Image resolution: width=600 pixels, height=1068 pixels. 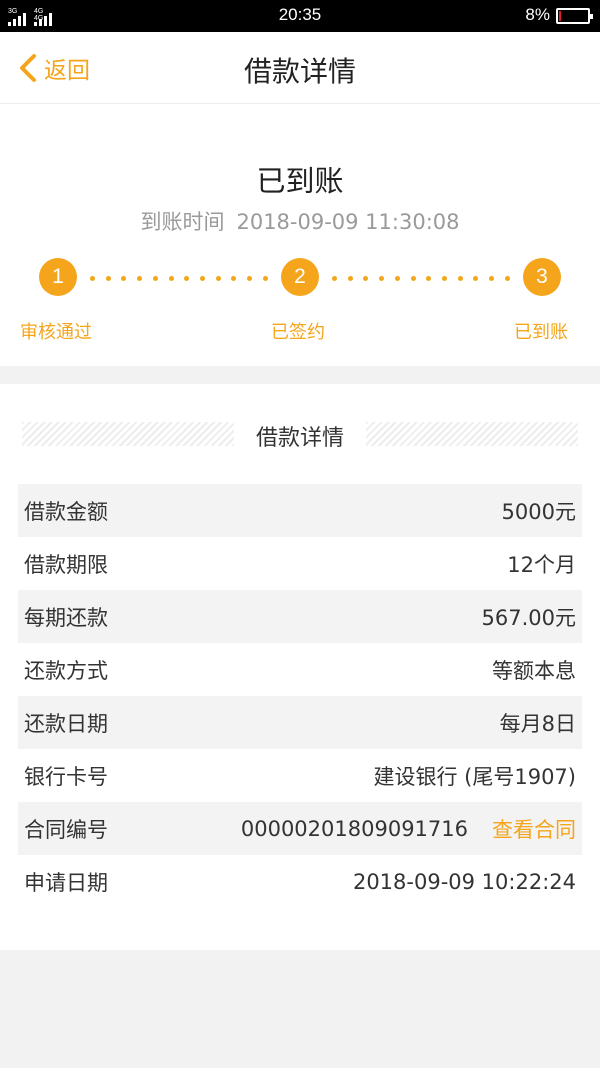 I want to click on detail-label: 借款期限, so click(x=66, y=564).